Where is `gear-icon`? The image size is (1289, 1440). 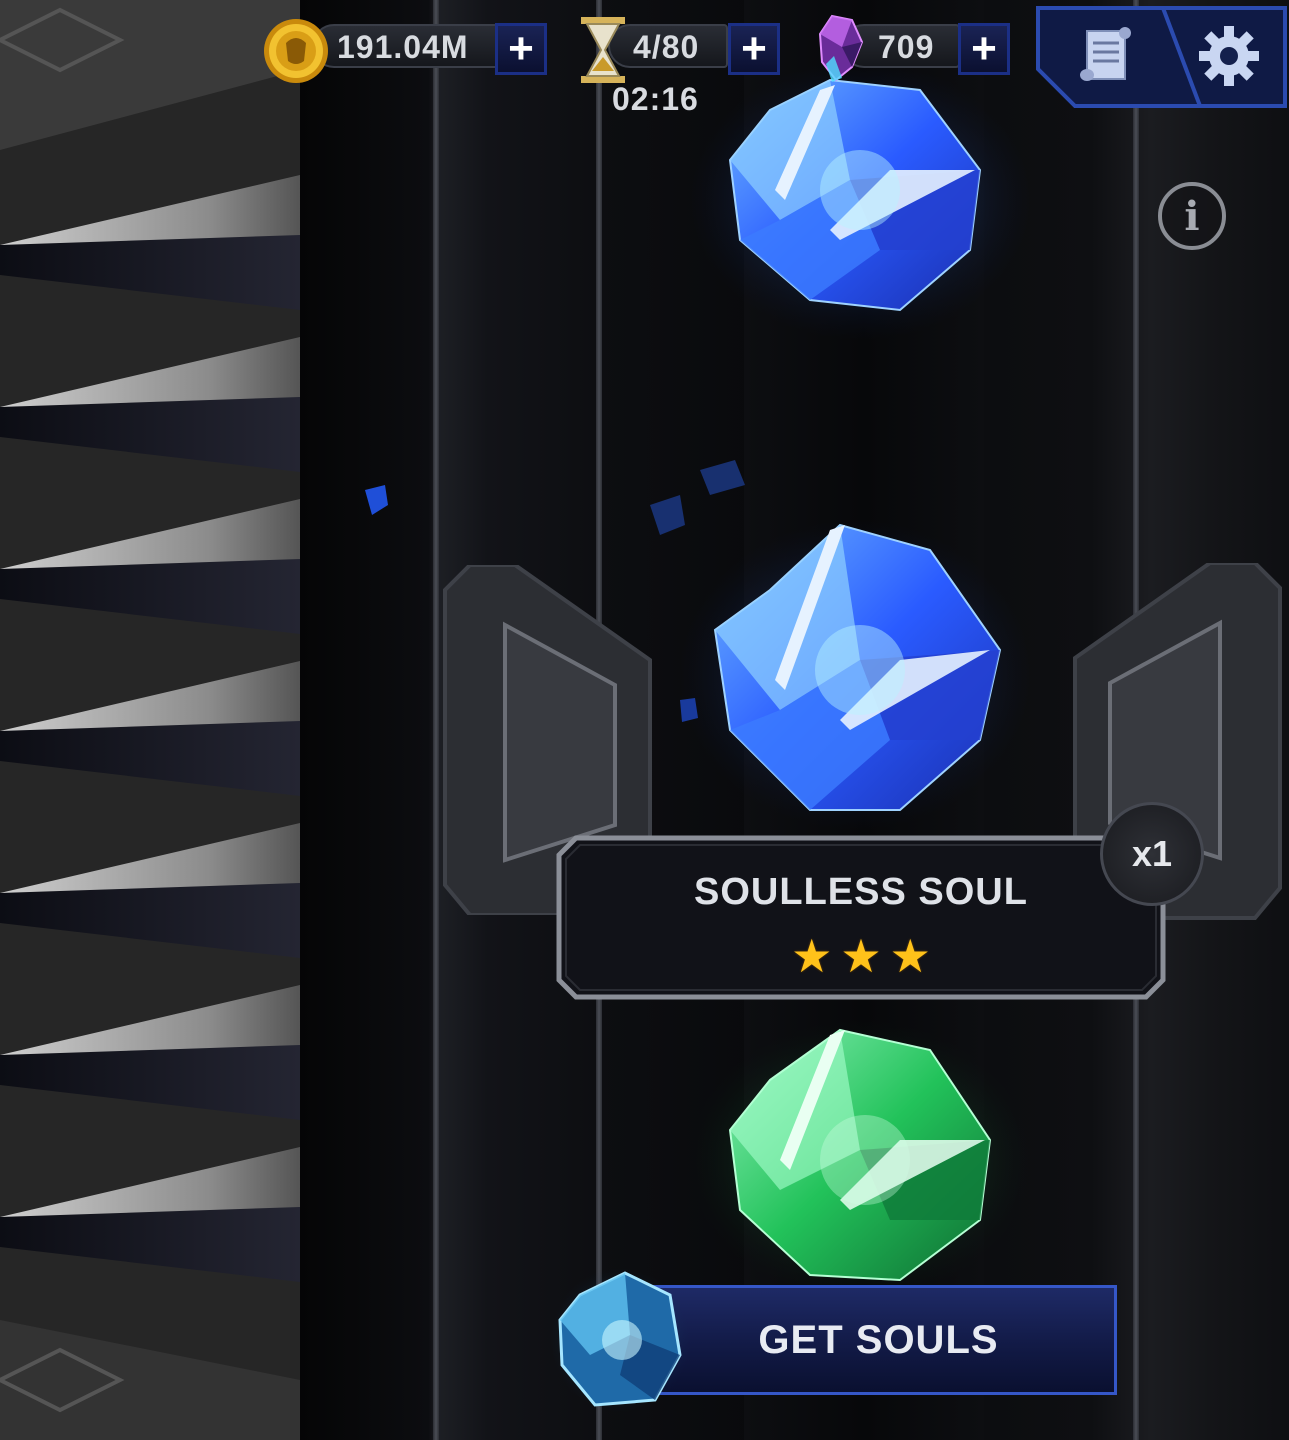 gear-icon is located at coordinates (1229, 55).